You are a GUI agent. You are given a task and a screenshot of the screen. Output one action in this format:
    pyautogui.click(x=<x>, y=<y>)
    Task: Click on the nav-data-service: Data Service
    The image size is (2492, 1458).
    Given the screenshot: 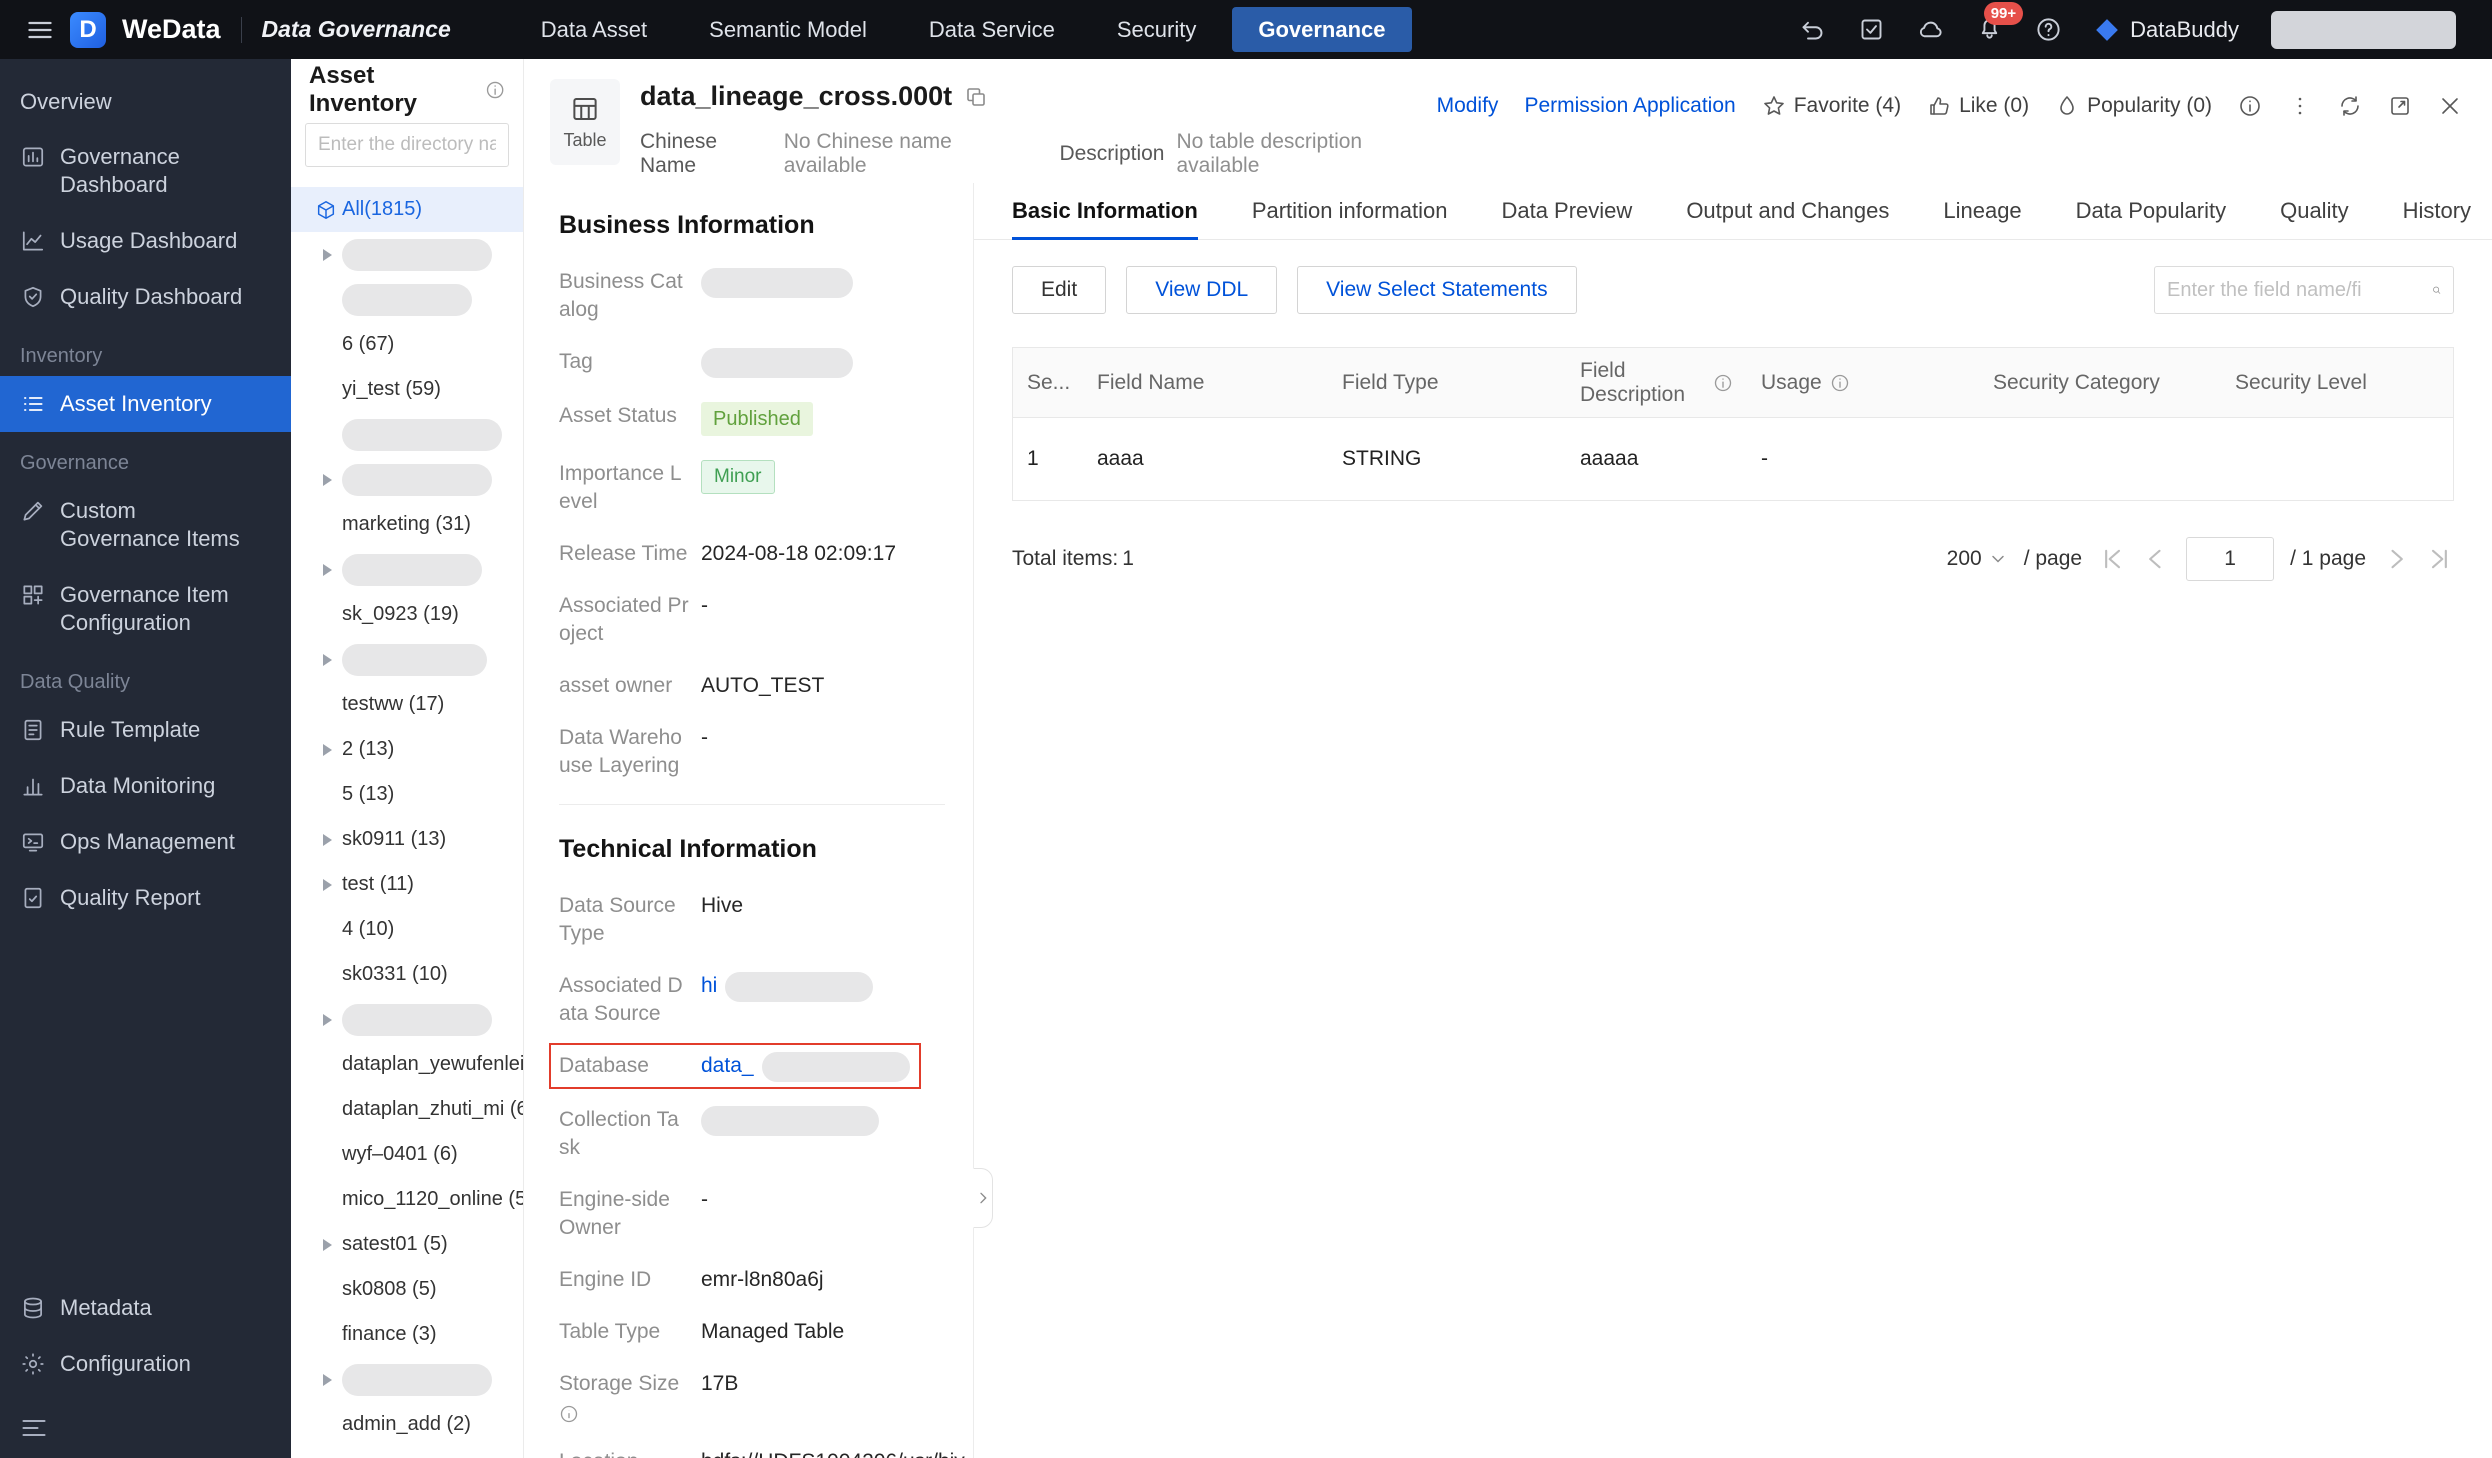 What is the action you would take?
    pyautogui.click(x=992, y=29)
    